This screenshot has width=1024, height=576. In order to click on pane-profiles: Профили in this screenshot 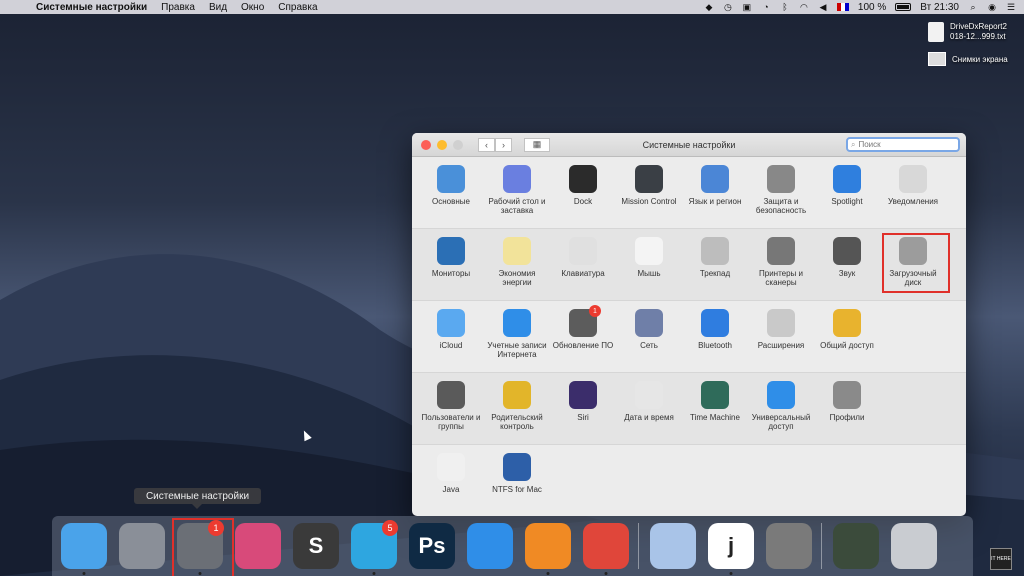, I will do `click(847, 408)`.